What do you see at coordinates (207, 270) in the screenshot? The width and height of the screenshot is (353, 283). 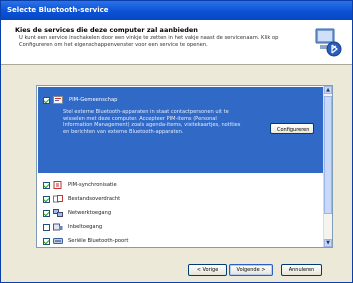 I see `back-button: < Vorige` at bounding box center [207, 270].